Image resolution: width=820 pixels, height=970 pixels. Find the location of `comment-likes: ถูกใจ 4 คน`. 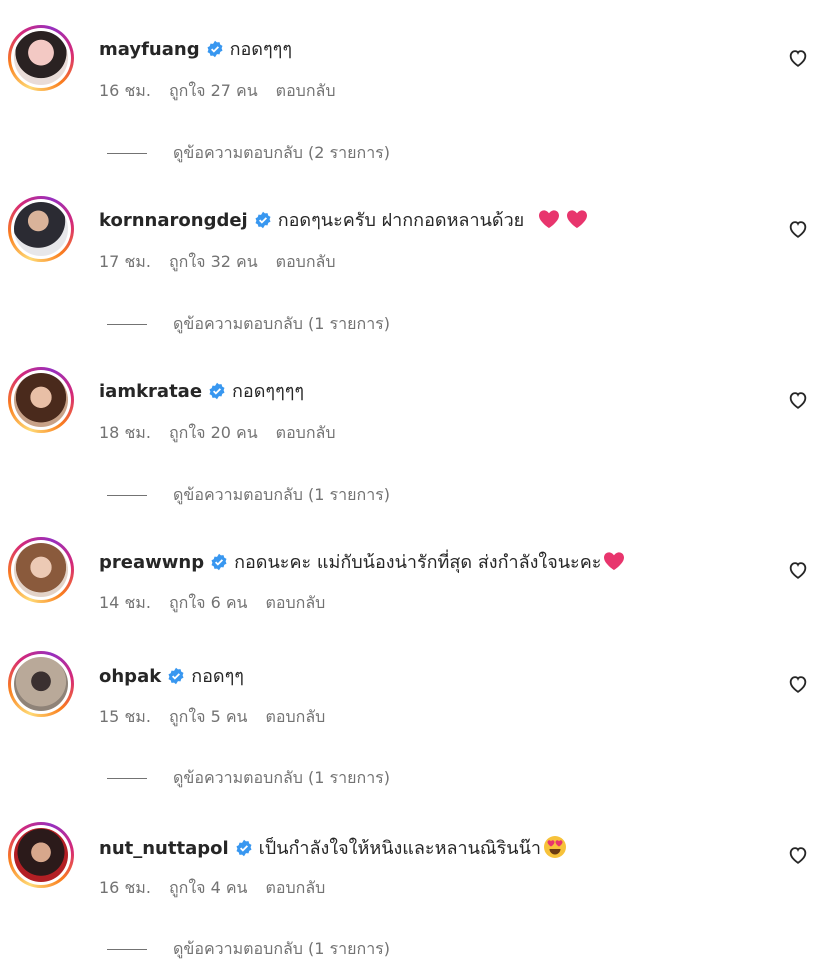

comment-likes: ถูกใจ 4 คน is located at coordinates (208, 887).